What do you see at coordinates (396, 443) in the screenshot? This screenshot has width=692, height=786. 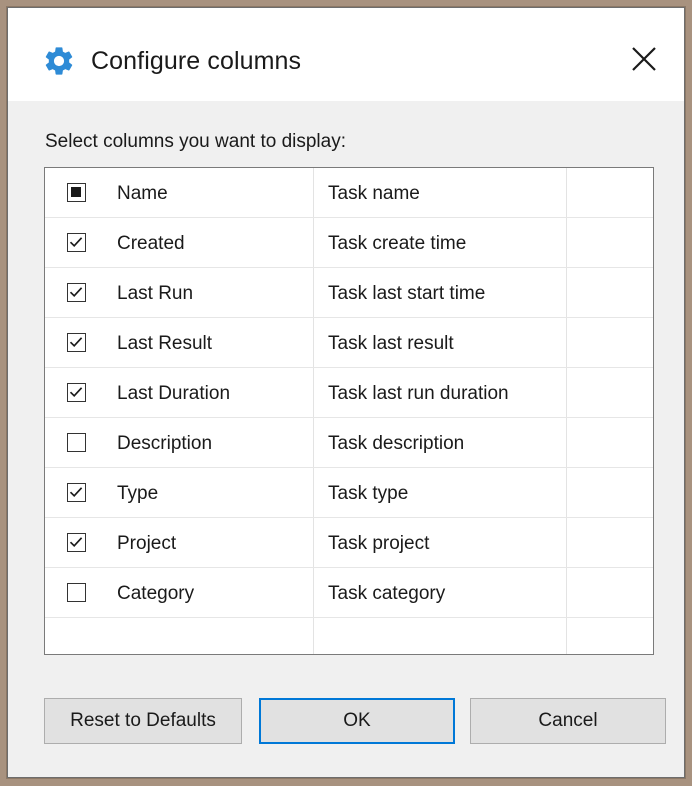 I see `column-description: Task description` at bounding box center [396, 443].